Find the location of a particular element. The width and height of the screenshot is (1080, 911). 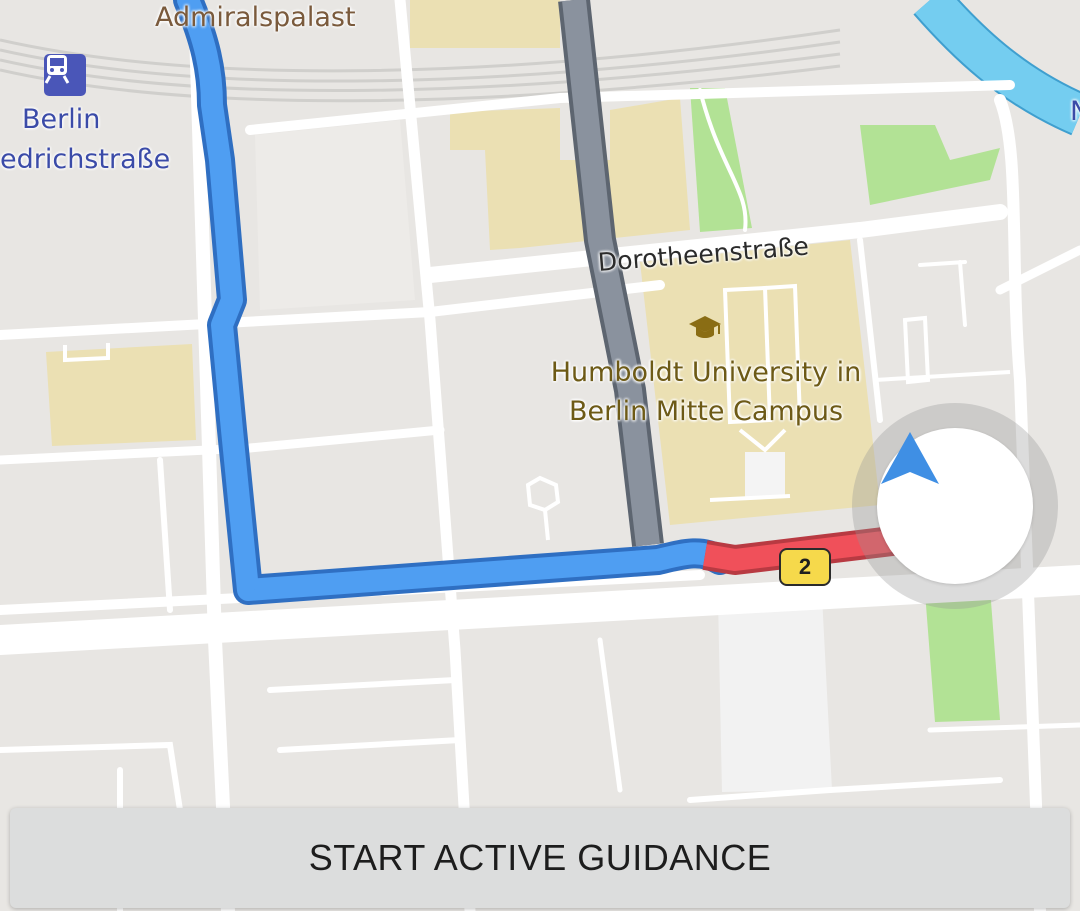

route-number-badge: 2 is located at coordinates (805, 567).